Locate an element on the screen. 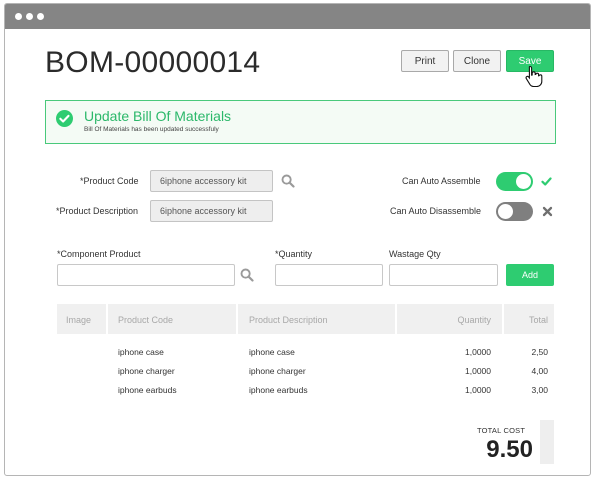 The width and height of the screenshot is (595, 480). row-total: 3,00 is located at coordinates (539, 390).